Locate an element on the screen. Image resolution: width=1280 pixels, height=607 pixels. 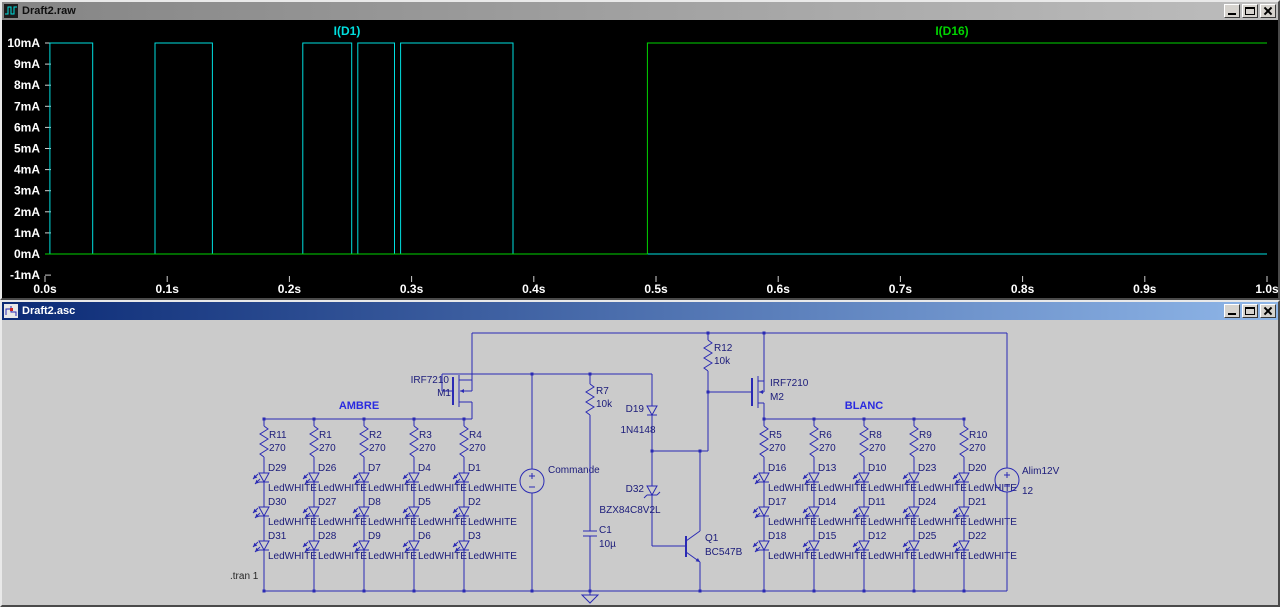
resistor-name: R4 is located at coordinates (475, 435).